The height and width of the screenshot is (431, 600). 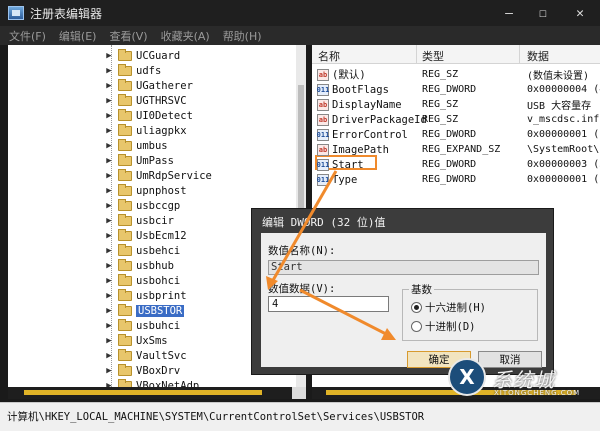 What do you see at coordinates (128, 36) in the screenshot?
I see `menu-view: 查看(V)` at bounding box center [128, 36].